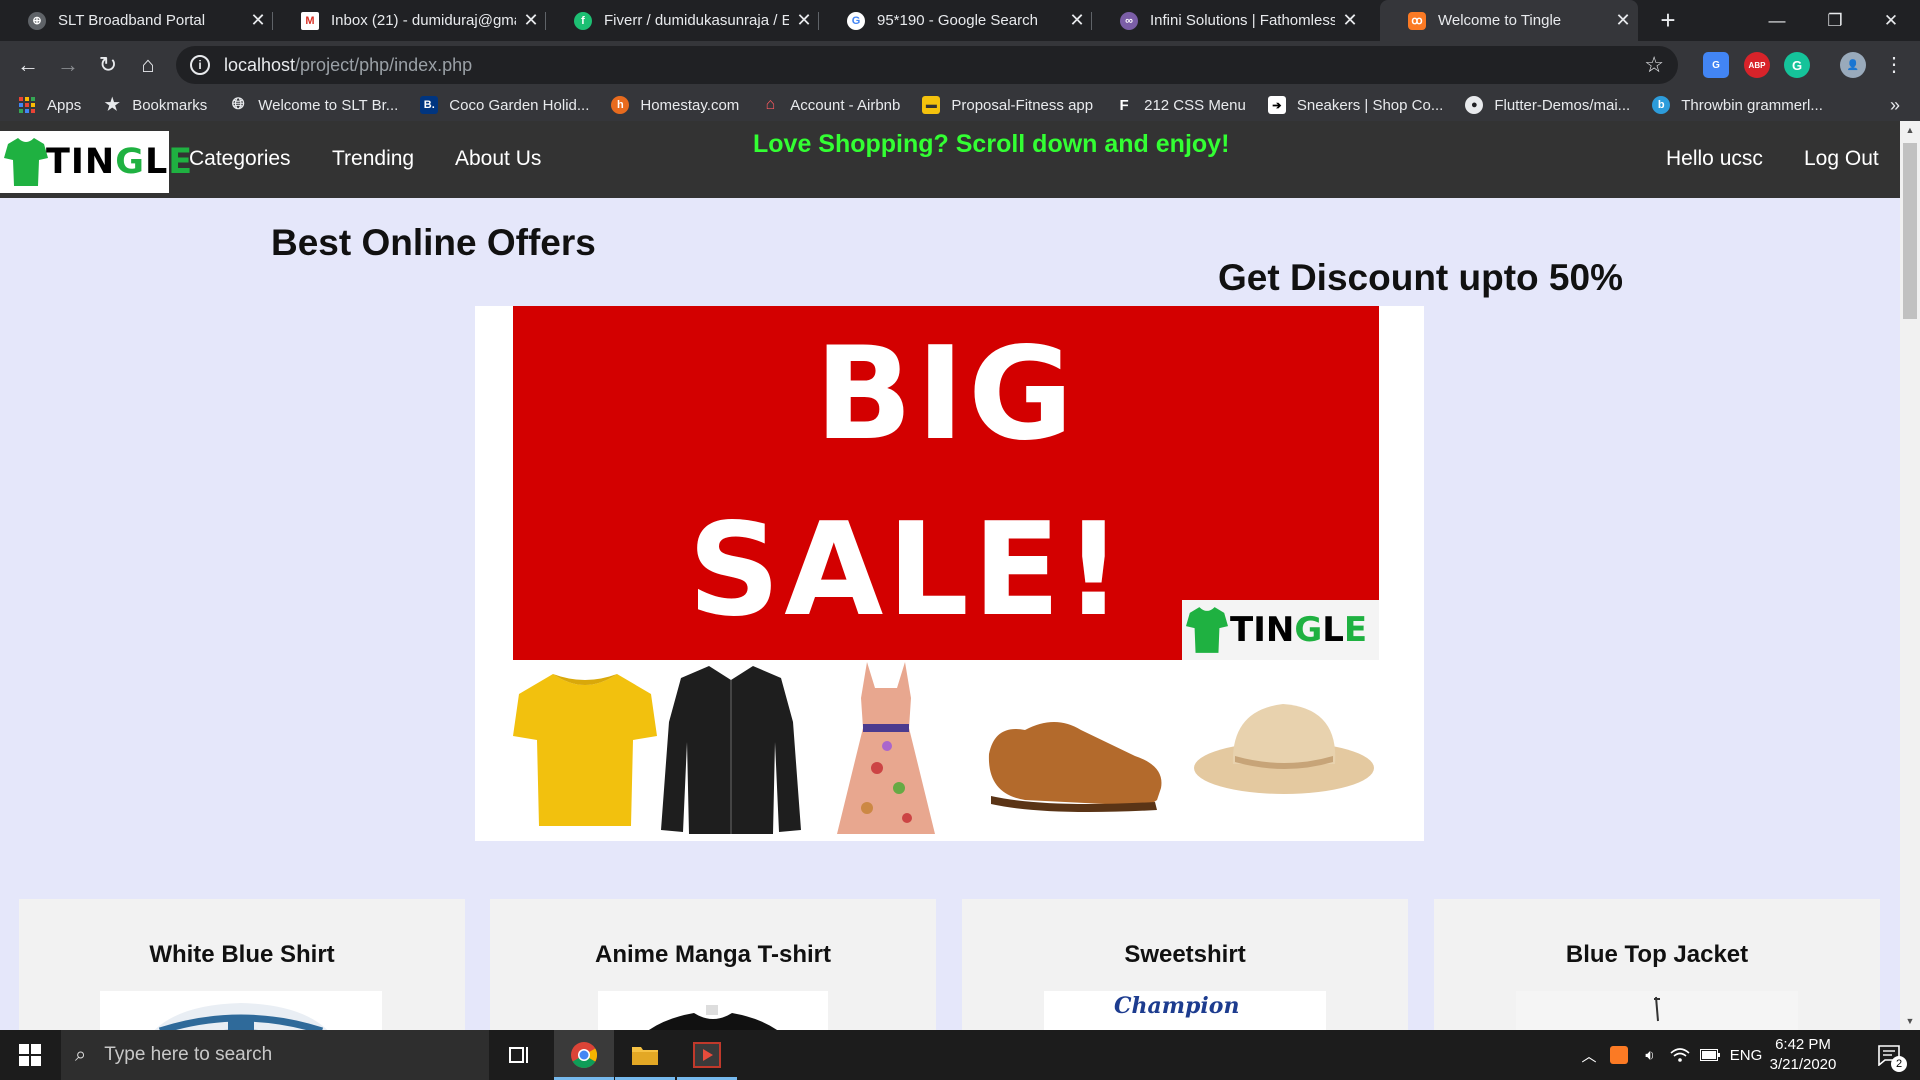 The image size is (1920, 1080). I want to click on product-card: White Blue Shirt, so click(242, 964).